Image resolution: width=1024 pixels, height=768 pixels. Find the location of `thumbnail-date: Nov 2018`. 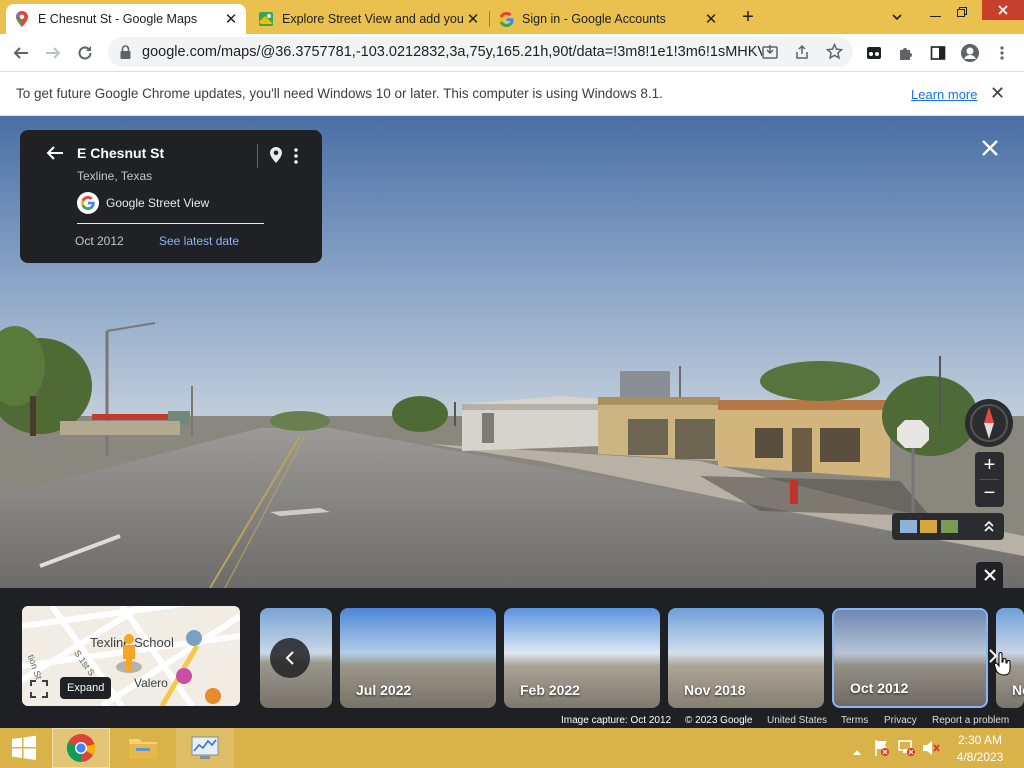

thumbnail-date: Nov 2018 is located at coordinates (715, 690).